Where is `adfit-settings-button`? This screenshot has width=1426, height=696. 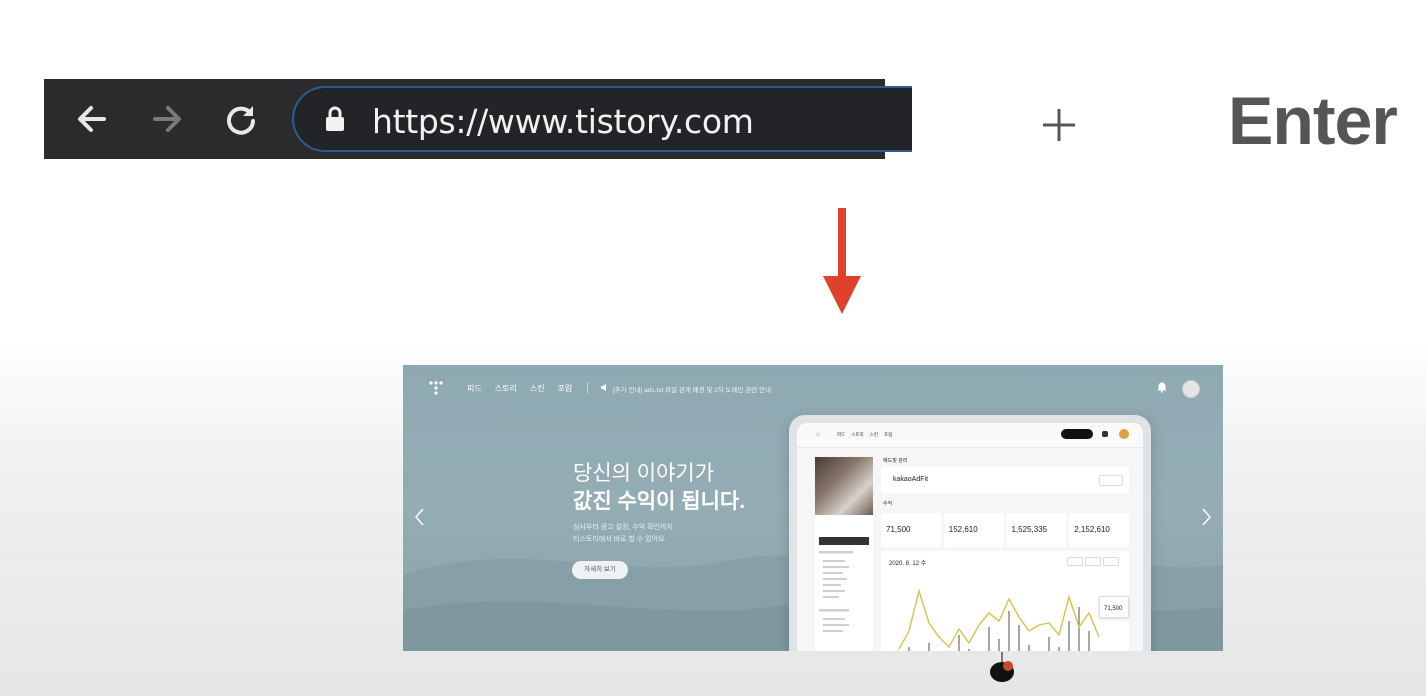 adfit-settings-button is located at coordinates (1111, 480).